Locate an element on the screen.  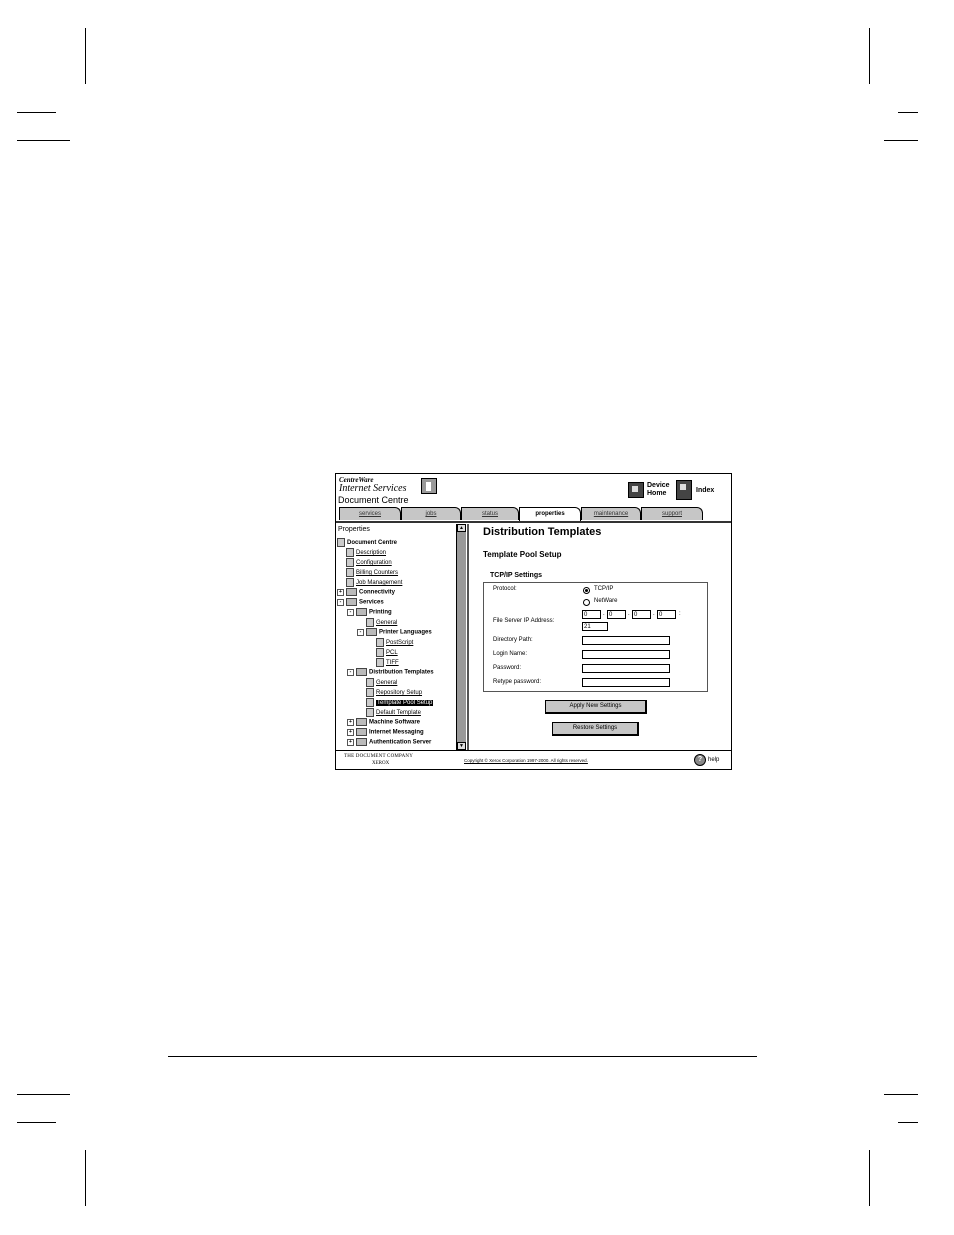
tree-node-connectivity: + Connectivity is located at coordinates (366, 592).